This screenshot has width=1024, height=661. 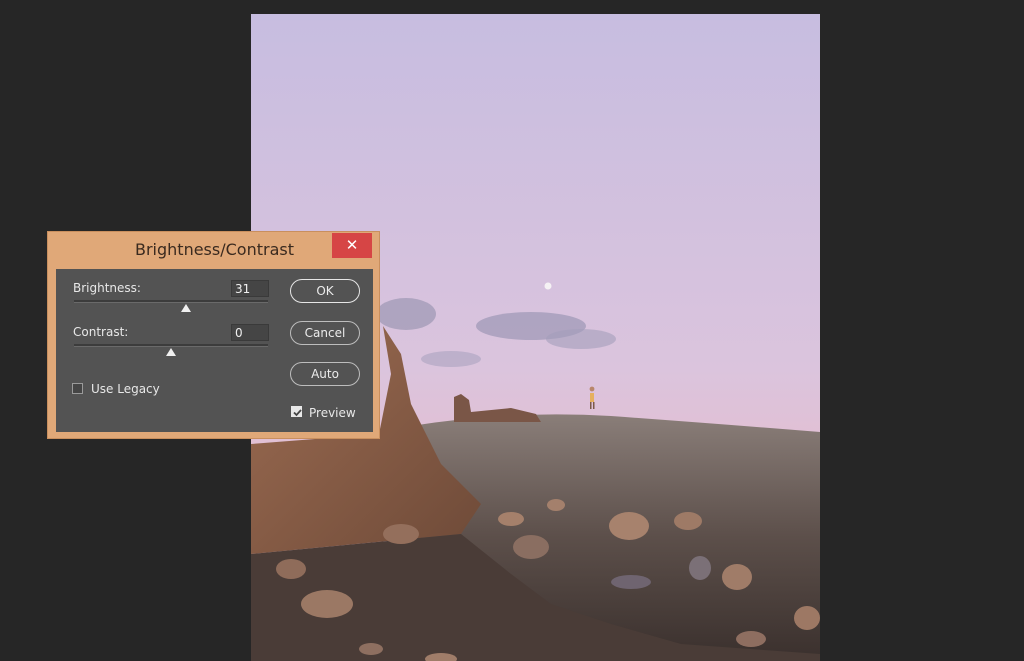 I want to click on brightness-label: Brightness:, so click(x=107, y=288).